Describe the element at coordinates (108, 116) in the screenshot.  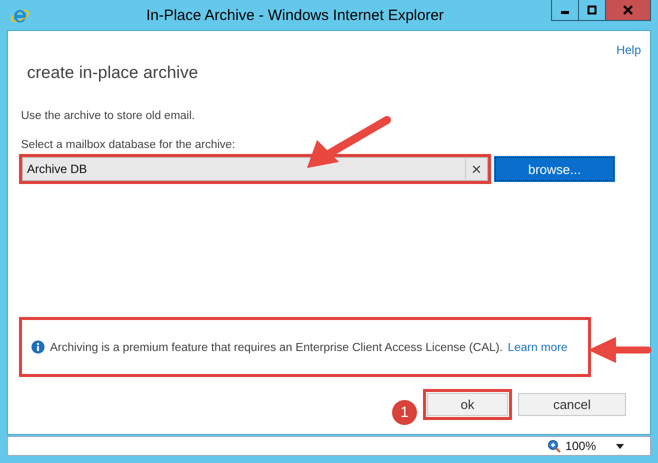
I see `description-text: Use the archive to store old email.` at that location.